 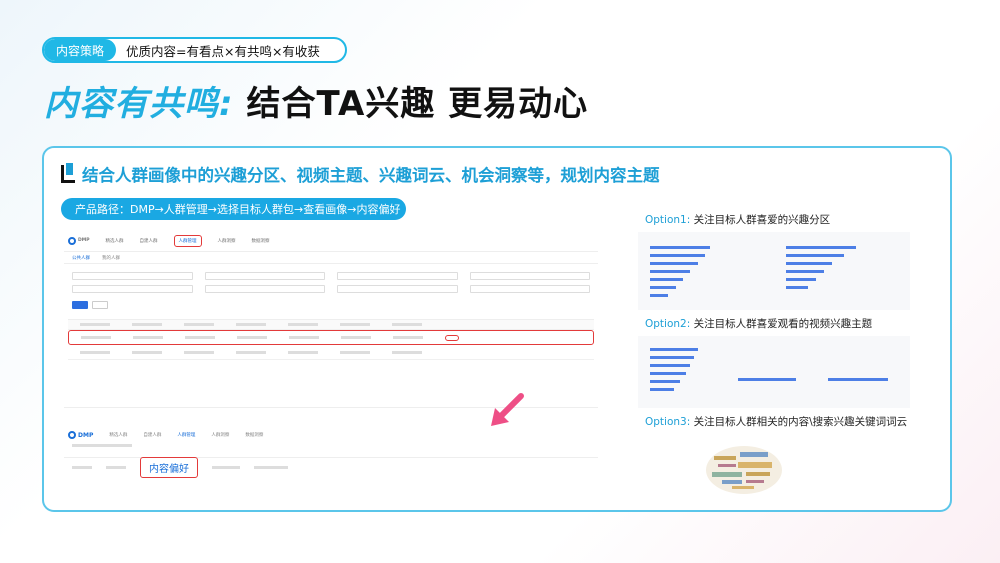 I want to click on dmp-content-preference-screenshot: DMP 精选人群 自建人群 人群管理 人群洞察 数据洞察 内容偏好, so click(x=331, y=463).